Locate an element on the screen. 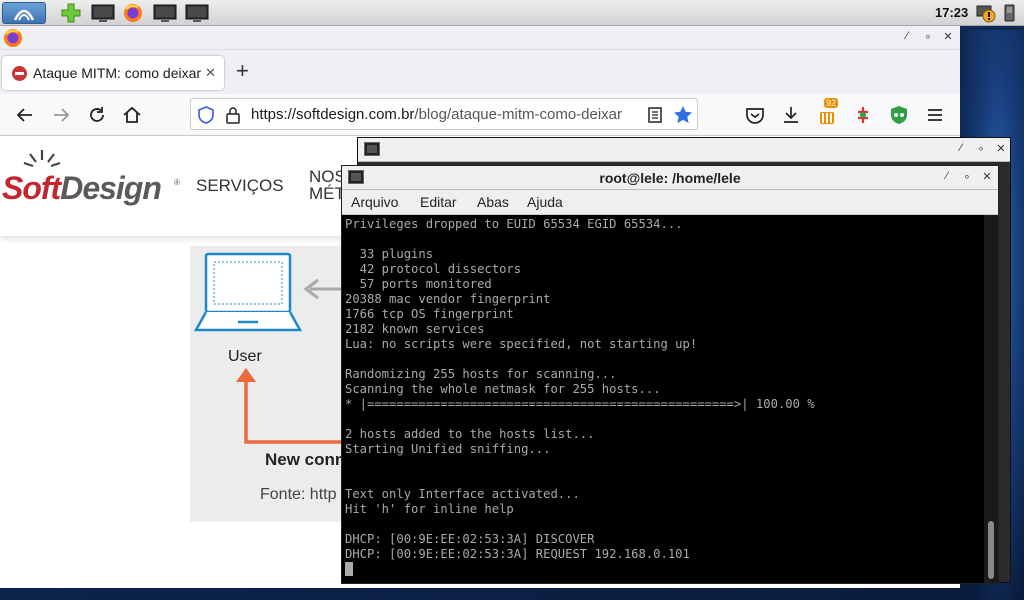 This screenshot has height=600, width=1024. menu-met: MÉT is located at coordinates (327, 194).